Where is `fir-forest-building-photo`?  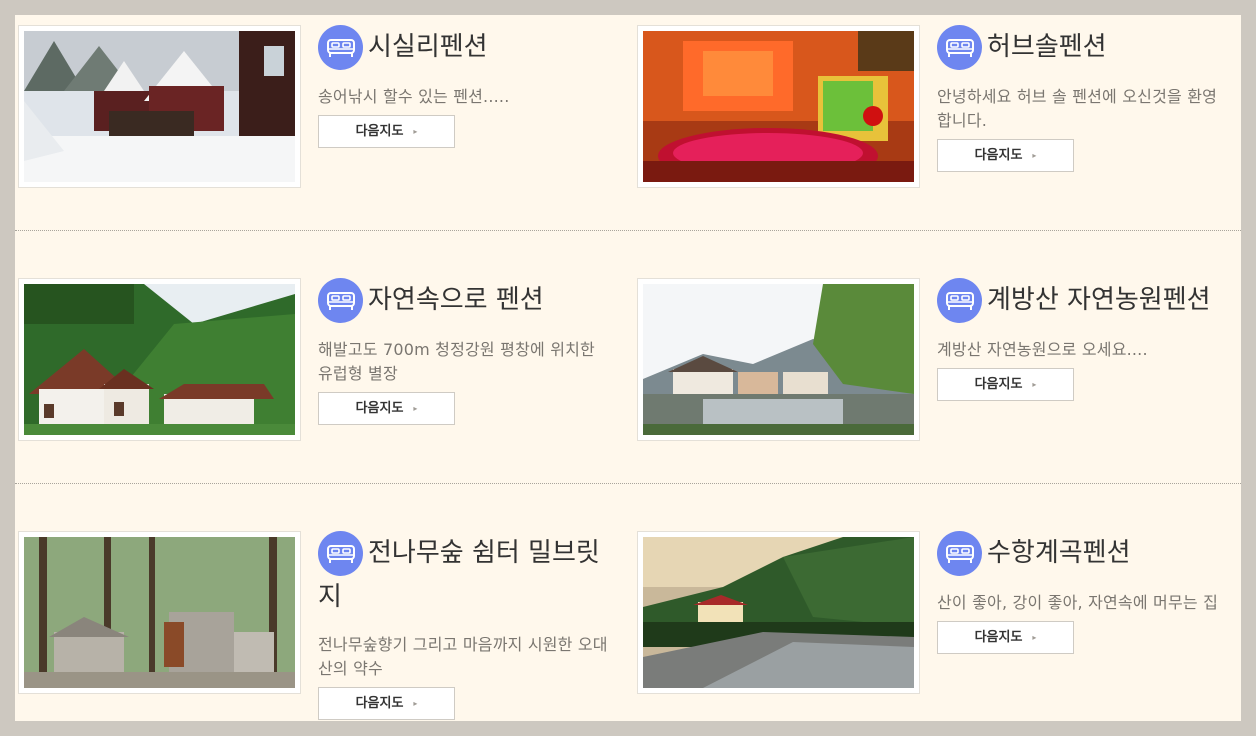
fir-forest-building-photo is located at coordinates (159, 612).